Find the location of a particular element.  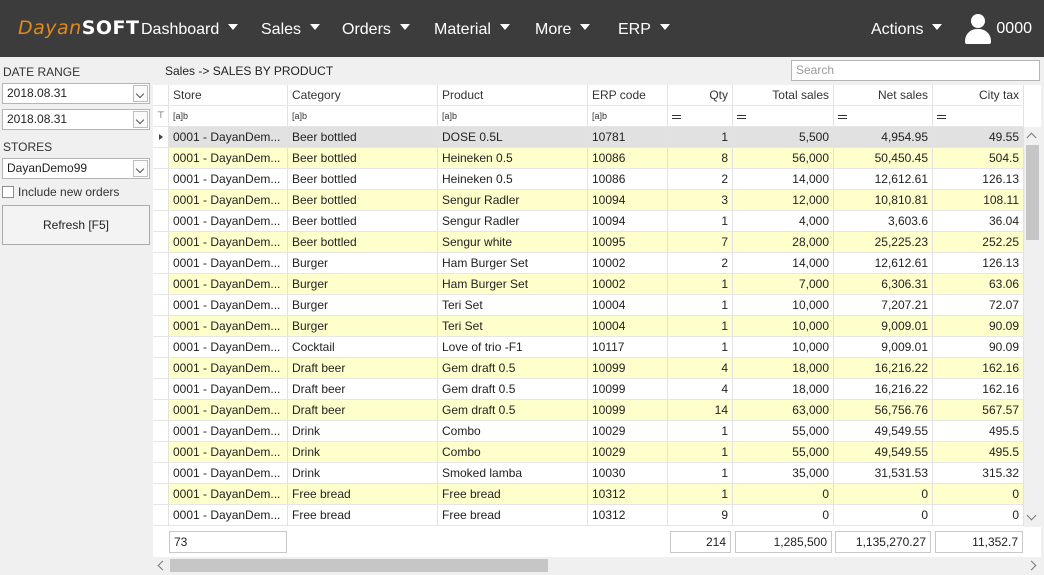

dayansoft-logo: DayanSOFT is located at coordinates (78, 28).